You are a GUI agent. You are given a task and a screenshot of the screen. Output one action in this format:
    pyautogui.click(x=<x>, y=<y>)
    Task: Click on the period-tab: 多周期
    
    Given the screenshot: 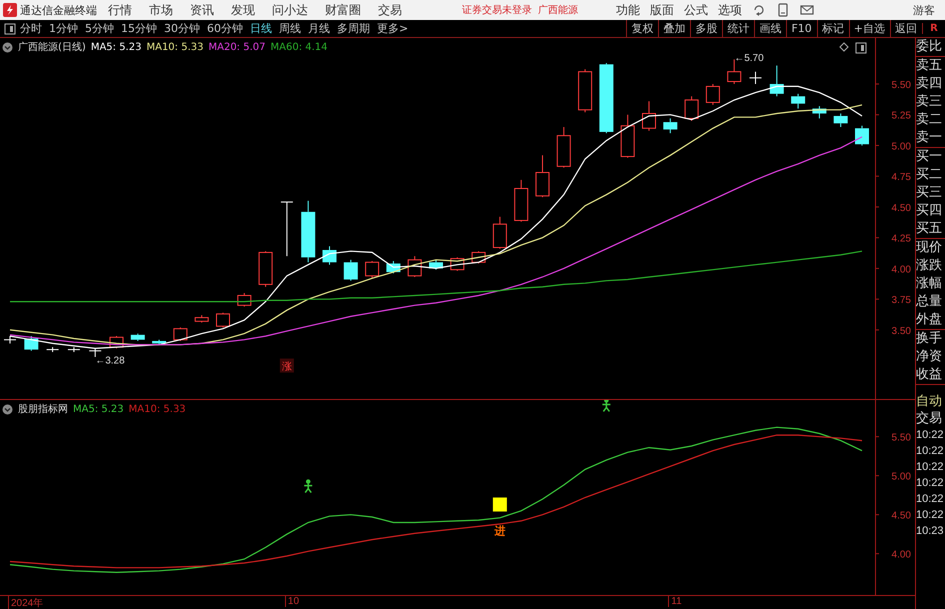 What is the action you would take?
    pyautogui.click(x=353, y=28)
    